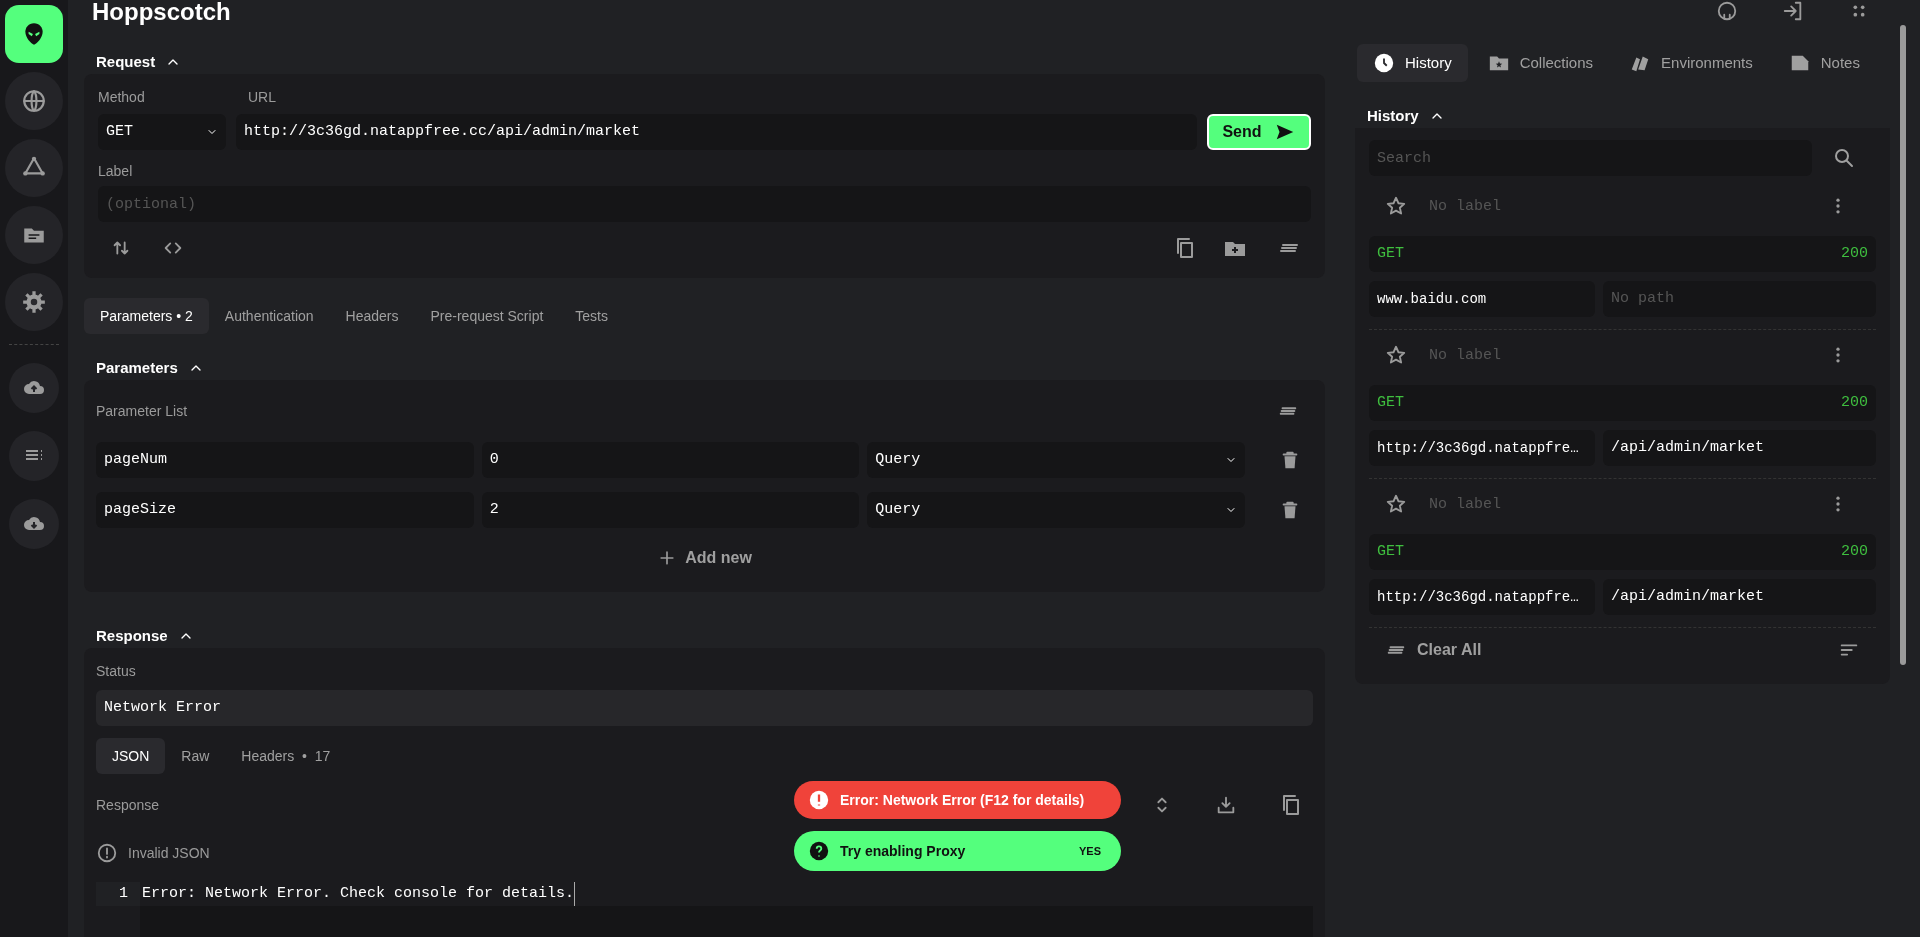  Describe the element at coordinates (285, 460) in the screenshot. I see `parameter-key-field: pageNum` at that location.